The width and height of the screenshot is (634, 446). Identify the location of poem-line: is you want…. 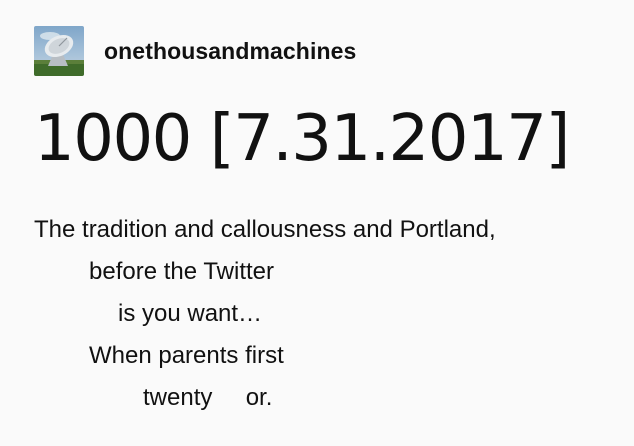
(190, 313).